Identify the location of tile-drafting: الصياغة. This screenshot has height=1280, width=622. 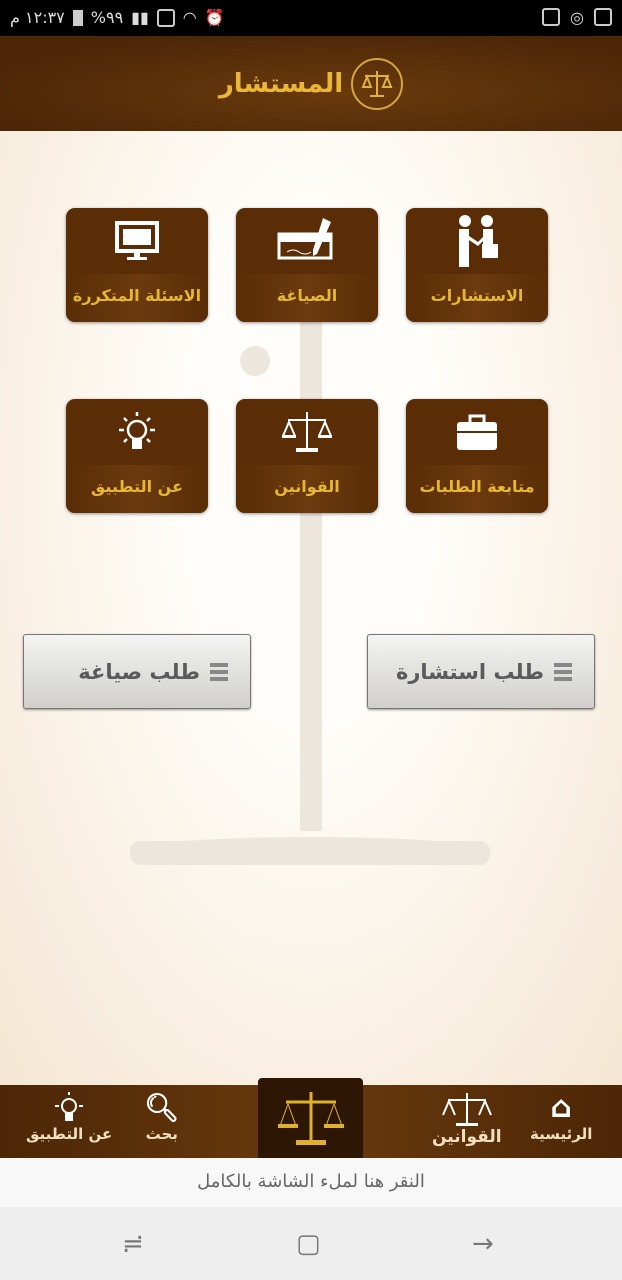
(307, 265).